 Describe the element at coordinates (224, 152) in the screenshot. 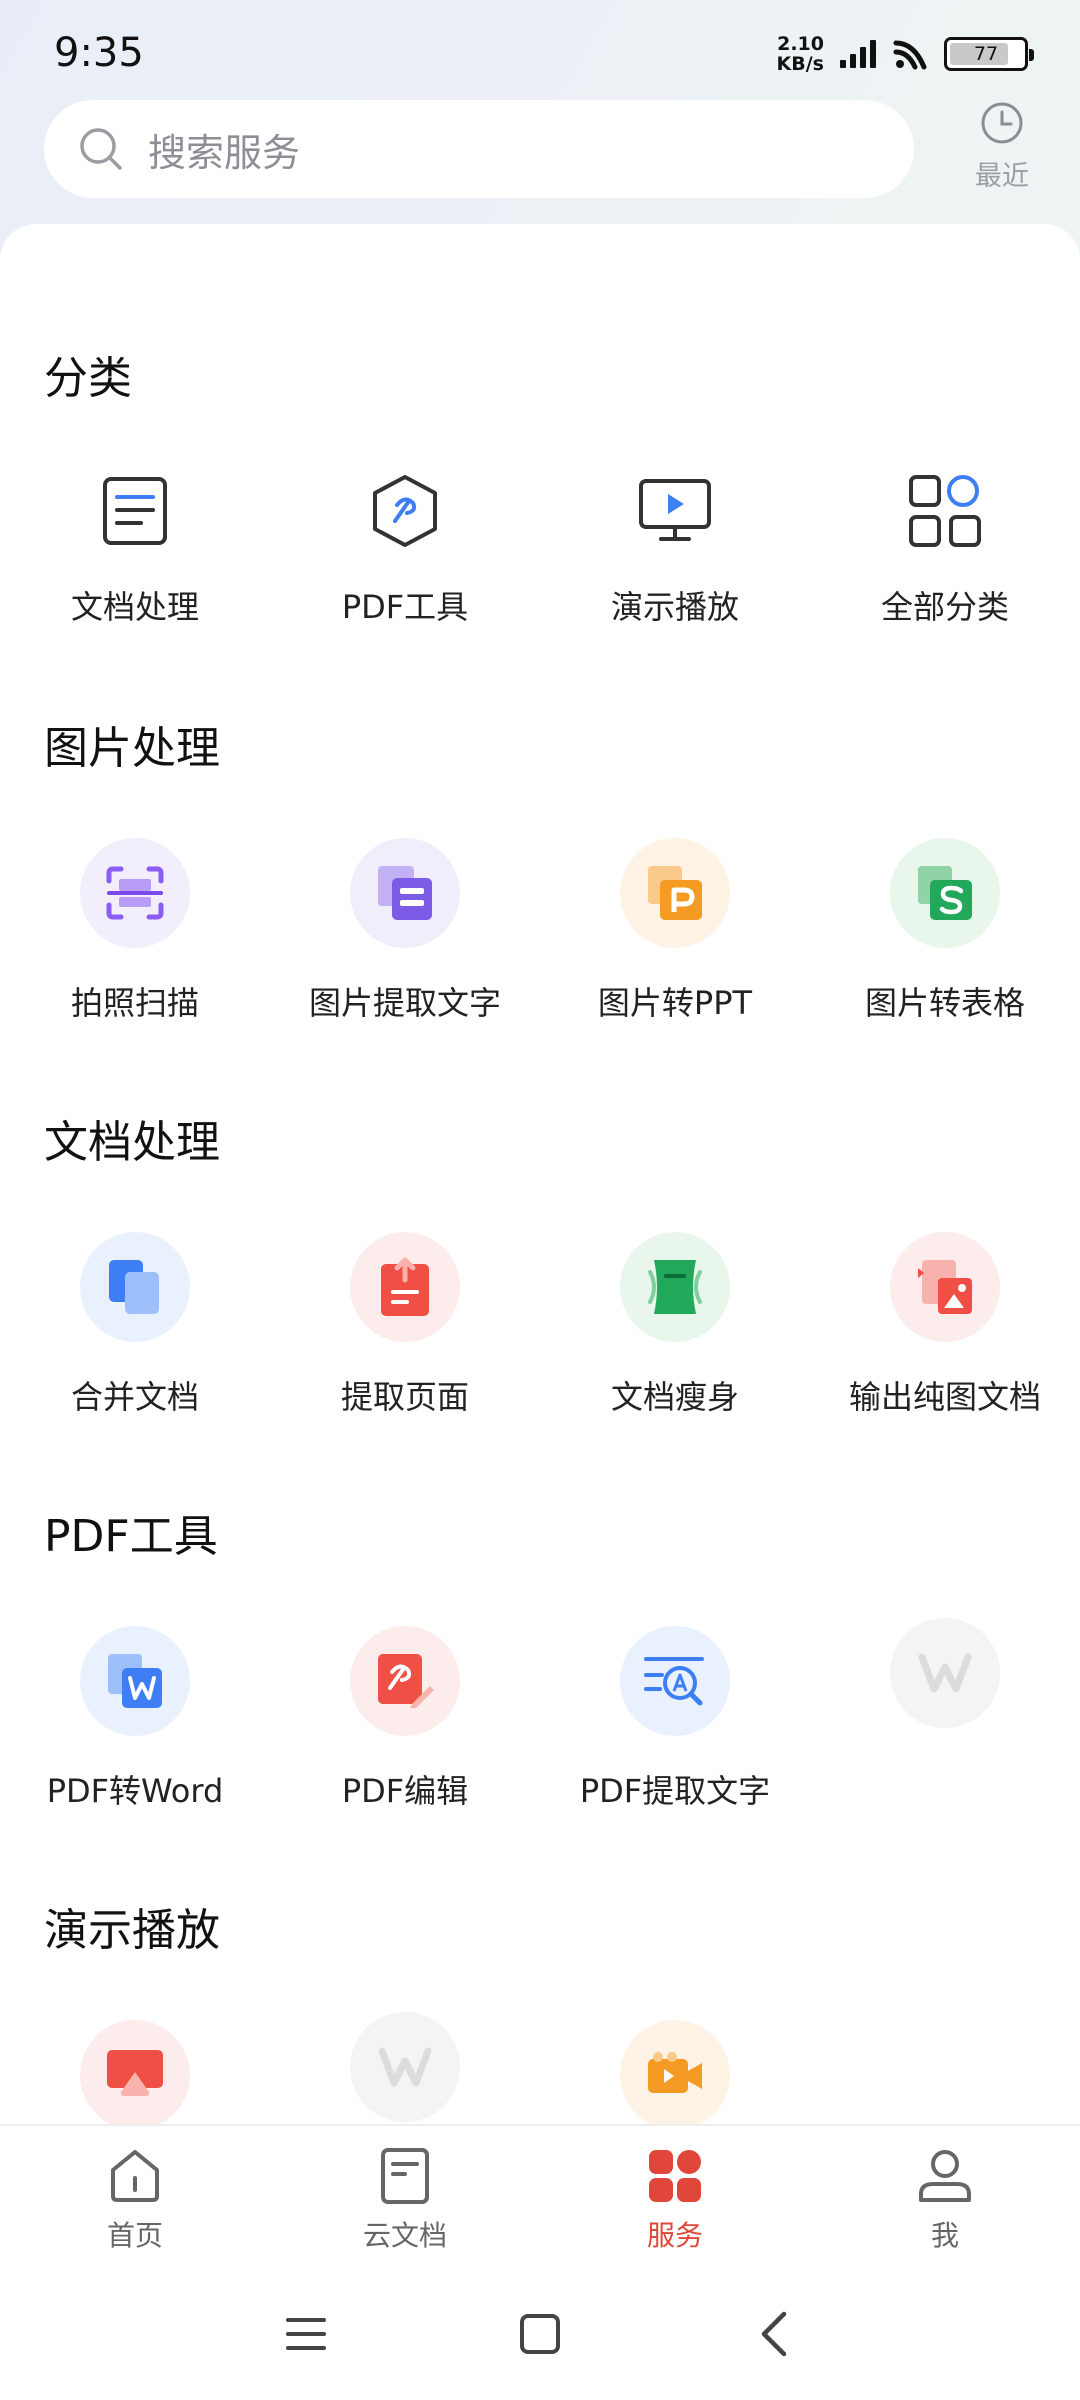

I see `search-placeholder: 搜索服务` at that location.